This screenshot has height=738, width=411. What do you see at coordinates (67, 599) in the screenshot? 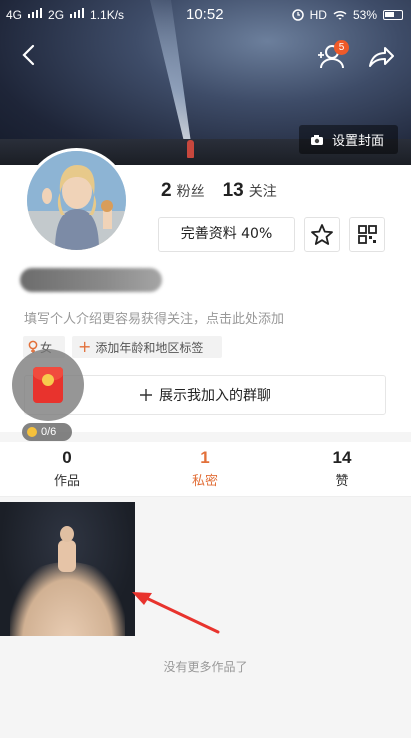
I see `thumbnail-dress` at bounding box center [67, 599].